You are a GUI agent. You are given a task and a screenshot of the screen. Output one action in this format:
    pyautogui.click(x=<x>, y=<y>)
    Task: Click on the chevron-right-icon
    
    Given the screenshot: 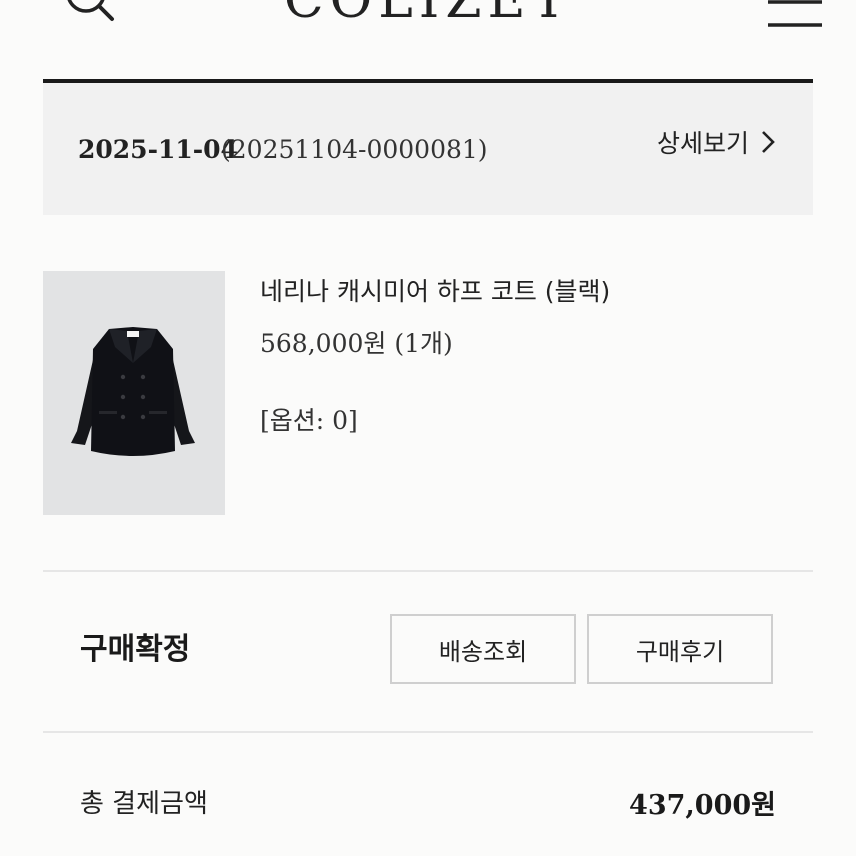 What is the action you would take?
    pyautogui.click(x=768, y=142)
    